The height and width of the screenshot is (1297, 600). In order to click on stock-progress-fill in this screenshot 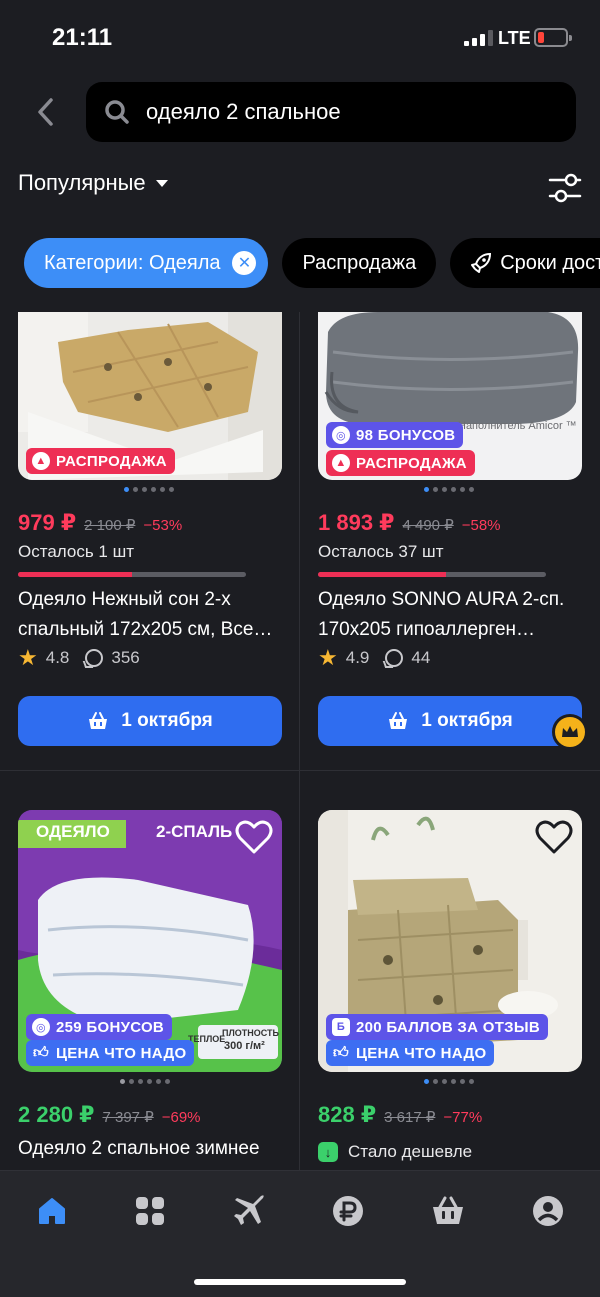, I will do `click(75, 574)`.